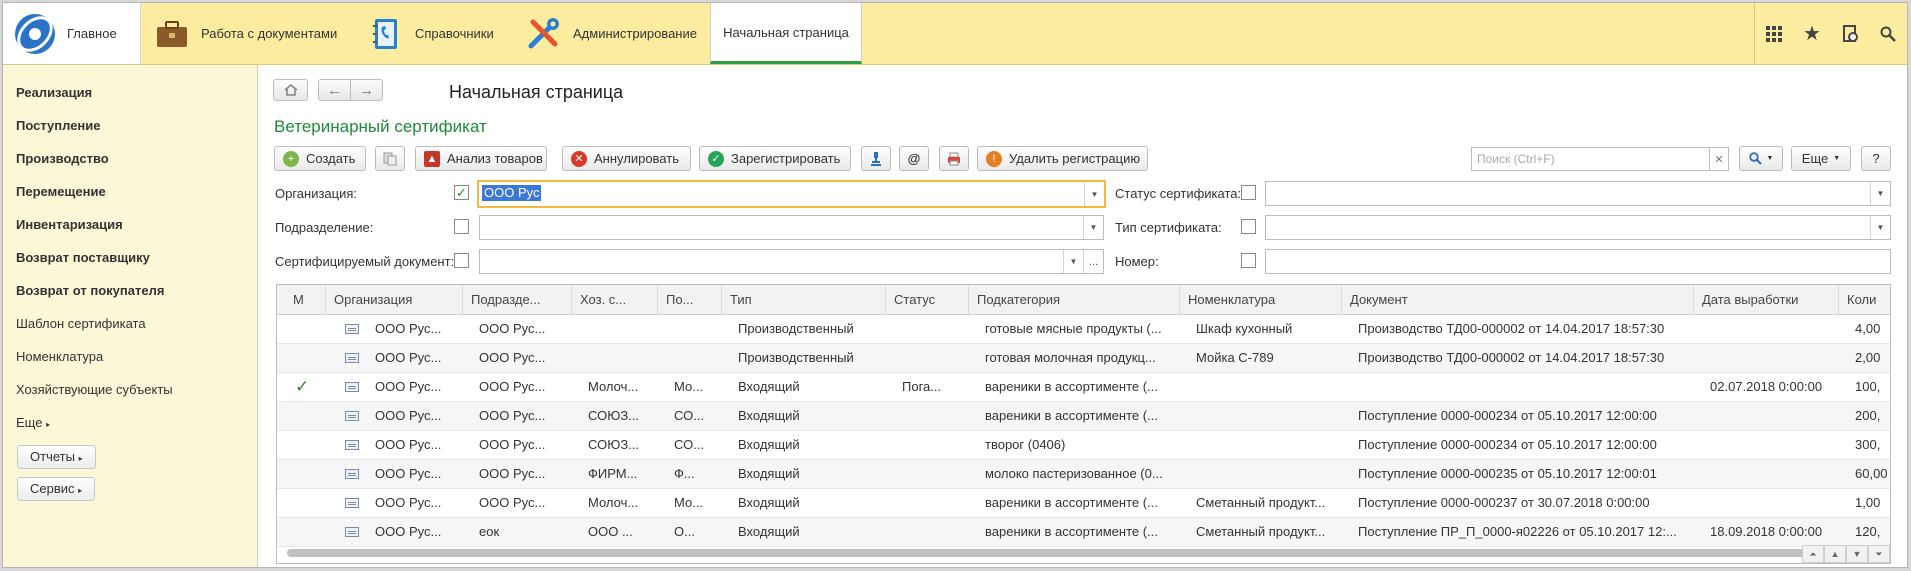 The image size is (1911, 571). I want to click on section-admin: Администрирование, so click(611, 33).